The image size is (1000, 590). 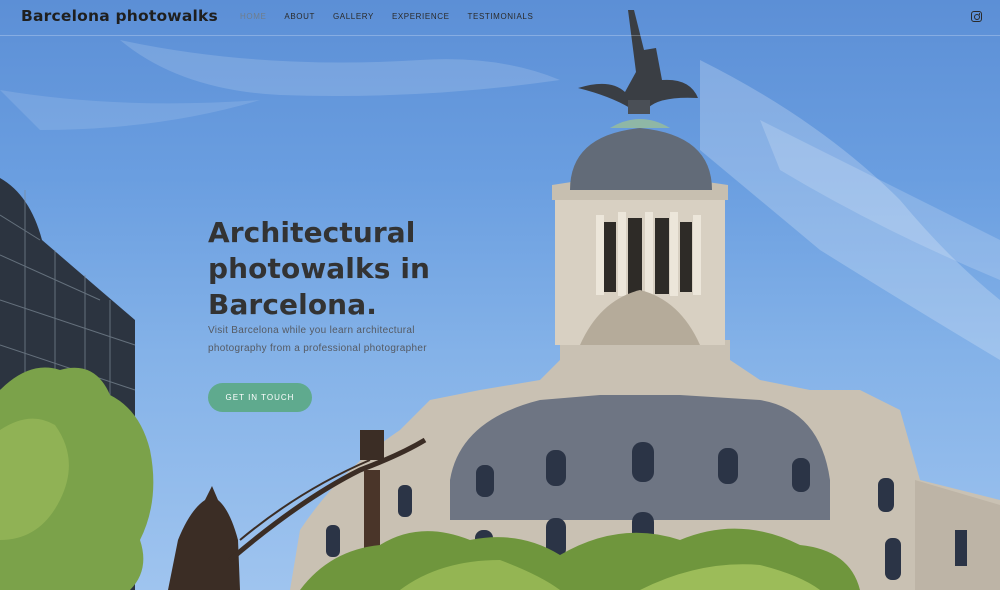 I want to click on hero-headline-line-3: Barcelona., so click(x=292, y=304).